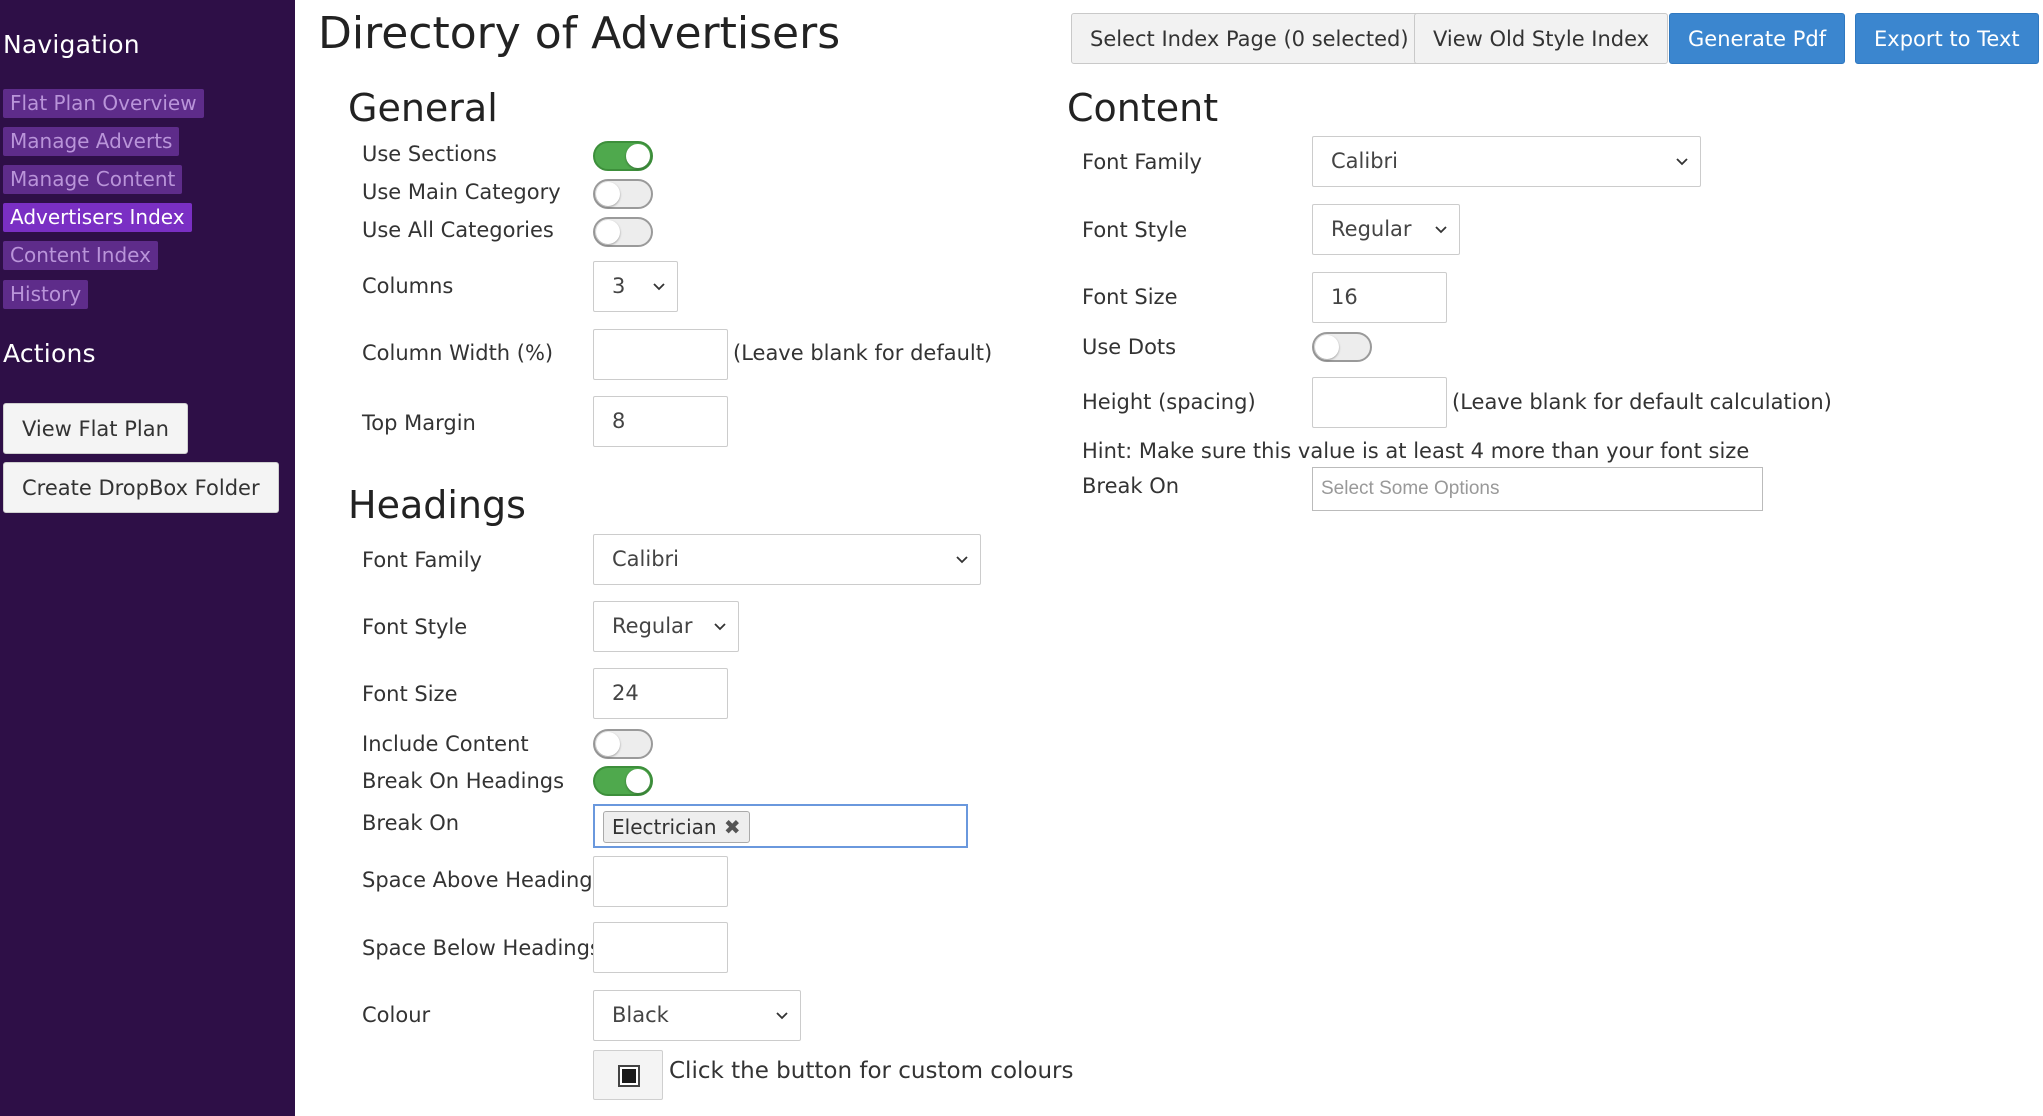 This screenshot has width=2043, height=1116. Describe the element at coordinates (664, 827) in the screenshot. I see `break-on-chip-label: Electrician` at that location.